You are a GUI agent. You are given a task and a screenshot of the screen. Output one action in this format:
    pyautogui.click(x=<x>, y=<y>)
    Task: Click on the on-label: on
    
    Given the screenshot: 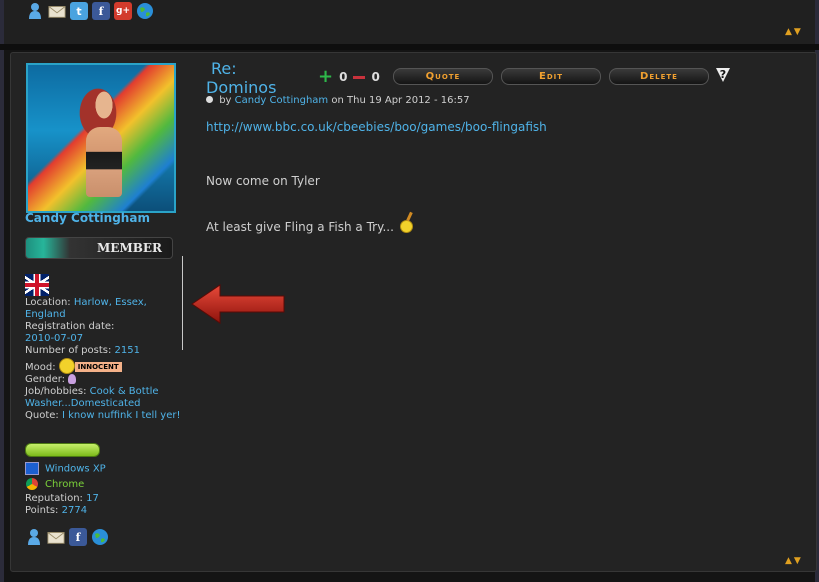 What is the action you would take?
    pyautogui.click(x=337, y=100)
    